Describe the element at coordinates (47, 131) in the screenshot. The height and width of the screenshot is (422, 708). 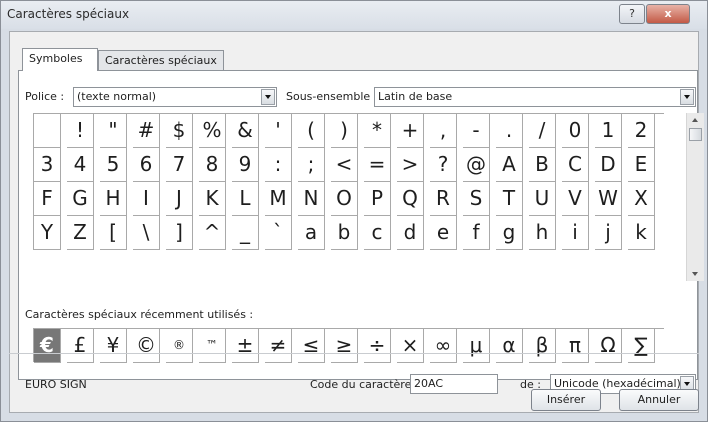
I see `symbol-cell` at that location.